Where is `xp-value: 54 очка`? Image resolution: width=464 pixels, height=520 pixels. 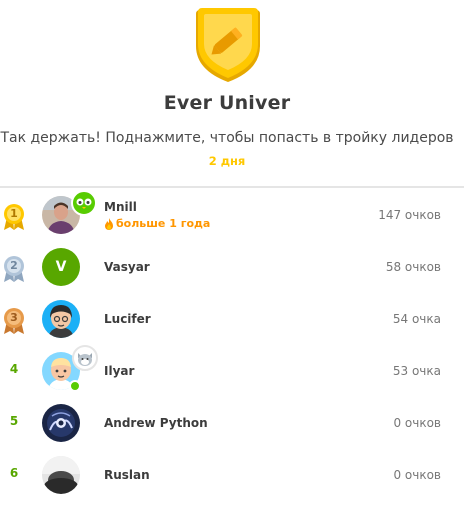 xp-value: 54 очка is located at coordinates (416, 319).